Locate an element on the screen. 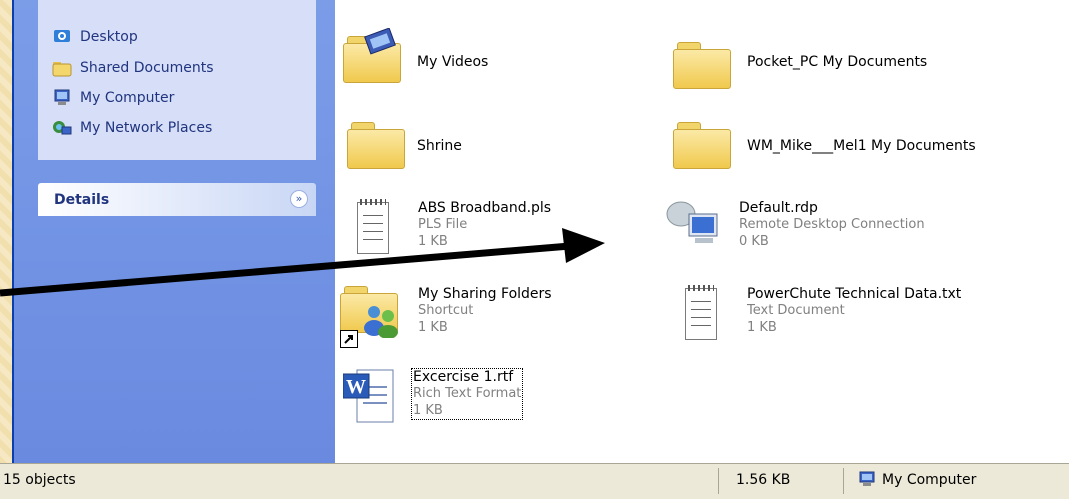 Image resolution: width=1069 pixels, height=499 pixels. annotation-arrow is located at coordinates (302, 262).